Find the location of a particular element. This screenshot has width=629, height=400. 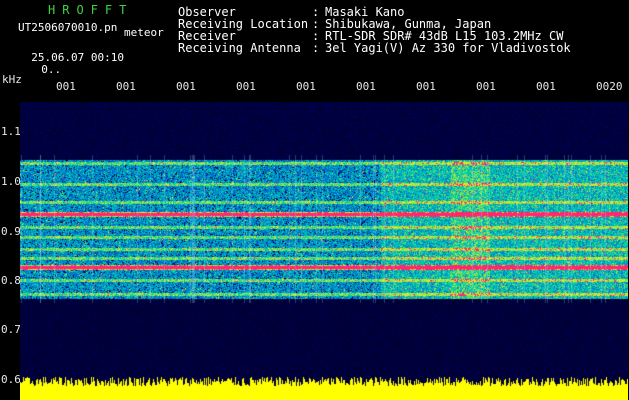

app-title: HROFFT is located at coordinates (91, 10).